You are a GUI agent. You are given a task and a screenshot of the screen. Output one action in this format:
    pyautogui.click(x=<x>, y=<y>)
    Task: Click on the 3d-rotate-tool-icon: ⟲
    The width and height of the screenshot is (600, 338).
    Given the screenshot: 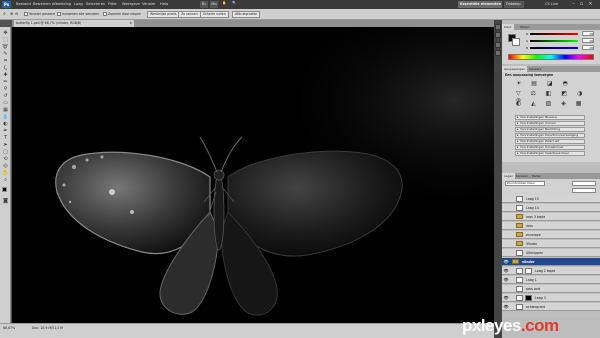 What is the action you would take?
    pyautogui.click(x=5, y=159)
    